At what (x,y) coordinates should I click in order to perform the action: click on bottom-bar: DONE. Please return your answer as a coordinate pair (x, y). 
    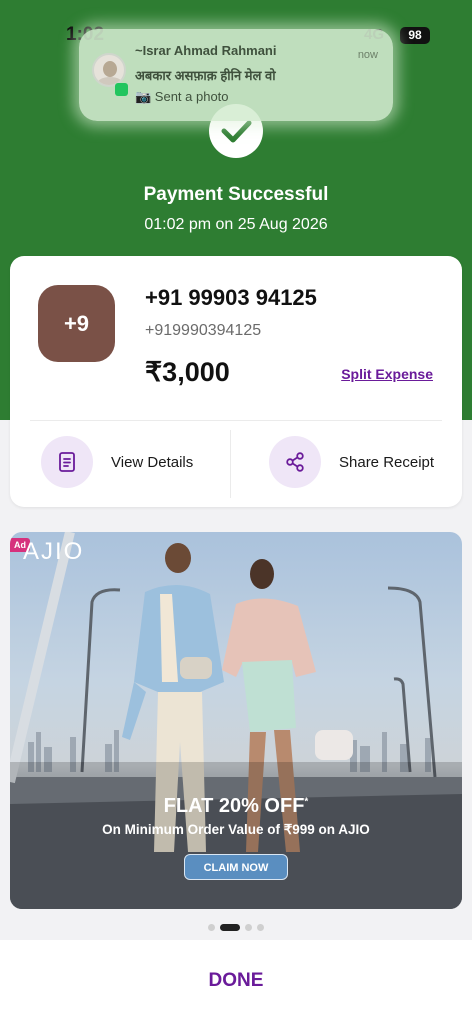
    Looking at the image, I should click on (236, 982).